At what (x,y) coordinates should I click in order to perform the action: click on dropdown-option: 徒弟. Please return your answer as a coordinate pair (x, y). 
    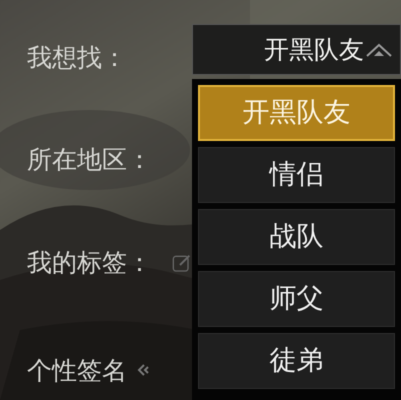
    Looking at the image, I should click on (296, 361).